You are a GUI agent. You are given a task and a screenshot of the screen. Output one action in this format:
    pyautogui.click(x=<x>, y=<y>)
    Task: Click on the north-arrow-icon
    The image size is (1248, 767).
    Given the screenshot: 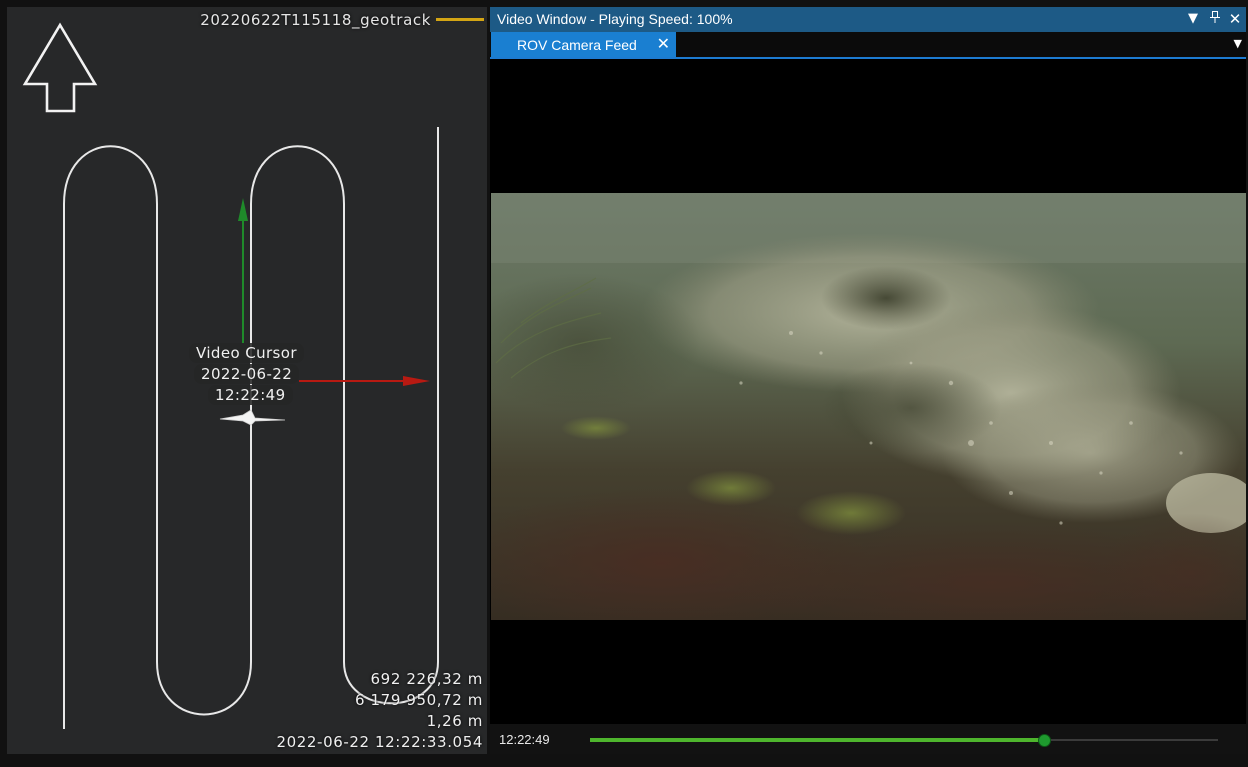 What is the action you would take?
    pyautogui.click(x=60, y=67)
    